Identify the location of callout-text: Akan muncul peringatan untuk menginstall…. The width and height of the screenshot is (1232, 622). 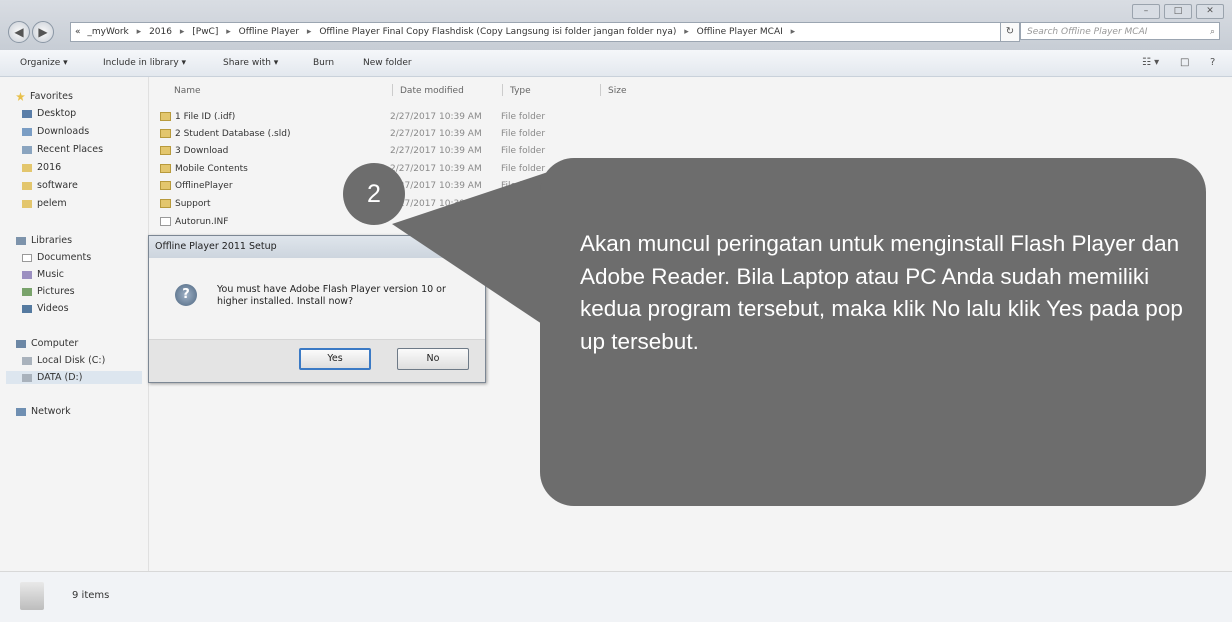
(881, 292).